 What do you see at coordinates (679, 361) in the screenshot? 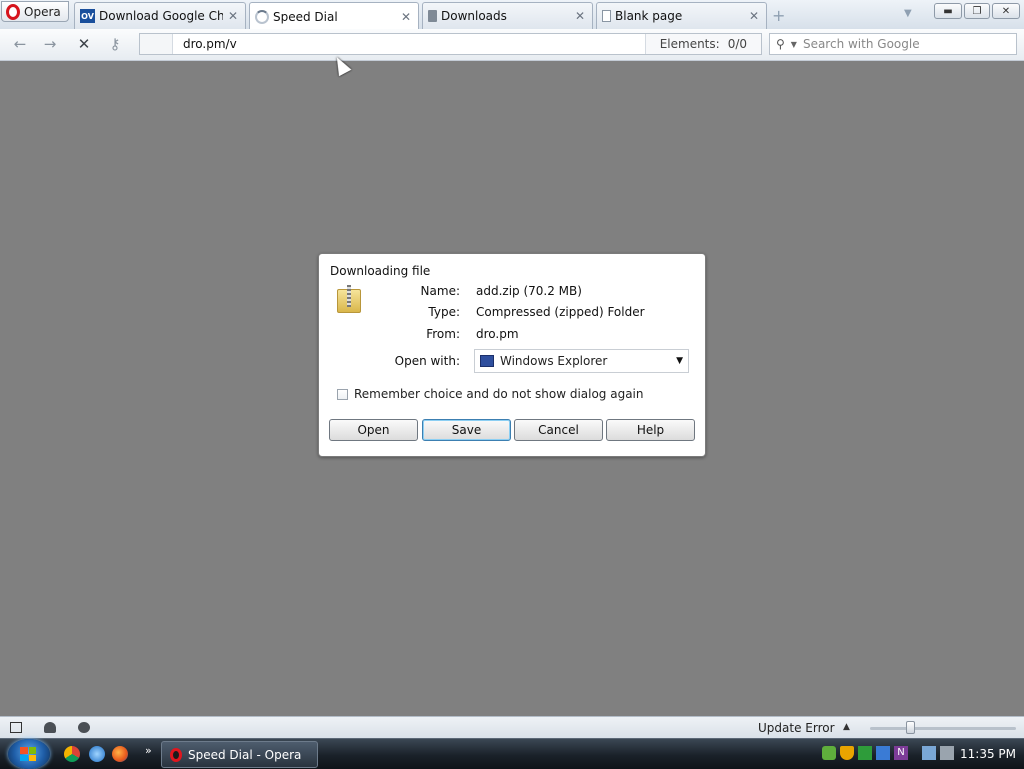
I see `dropdown-chevron-down-icon: ▼` at bounding box center [679, 361].